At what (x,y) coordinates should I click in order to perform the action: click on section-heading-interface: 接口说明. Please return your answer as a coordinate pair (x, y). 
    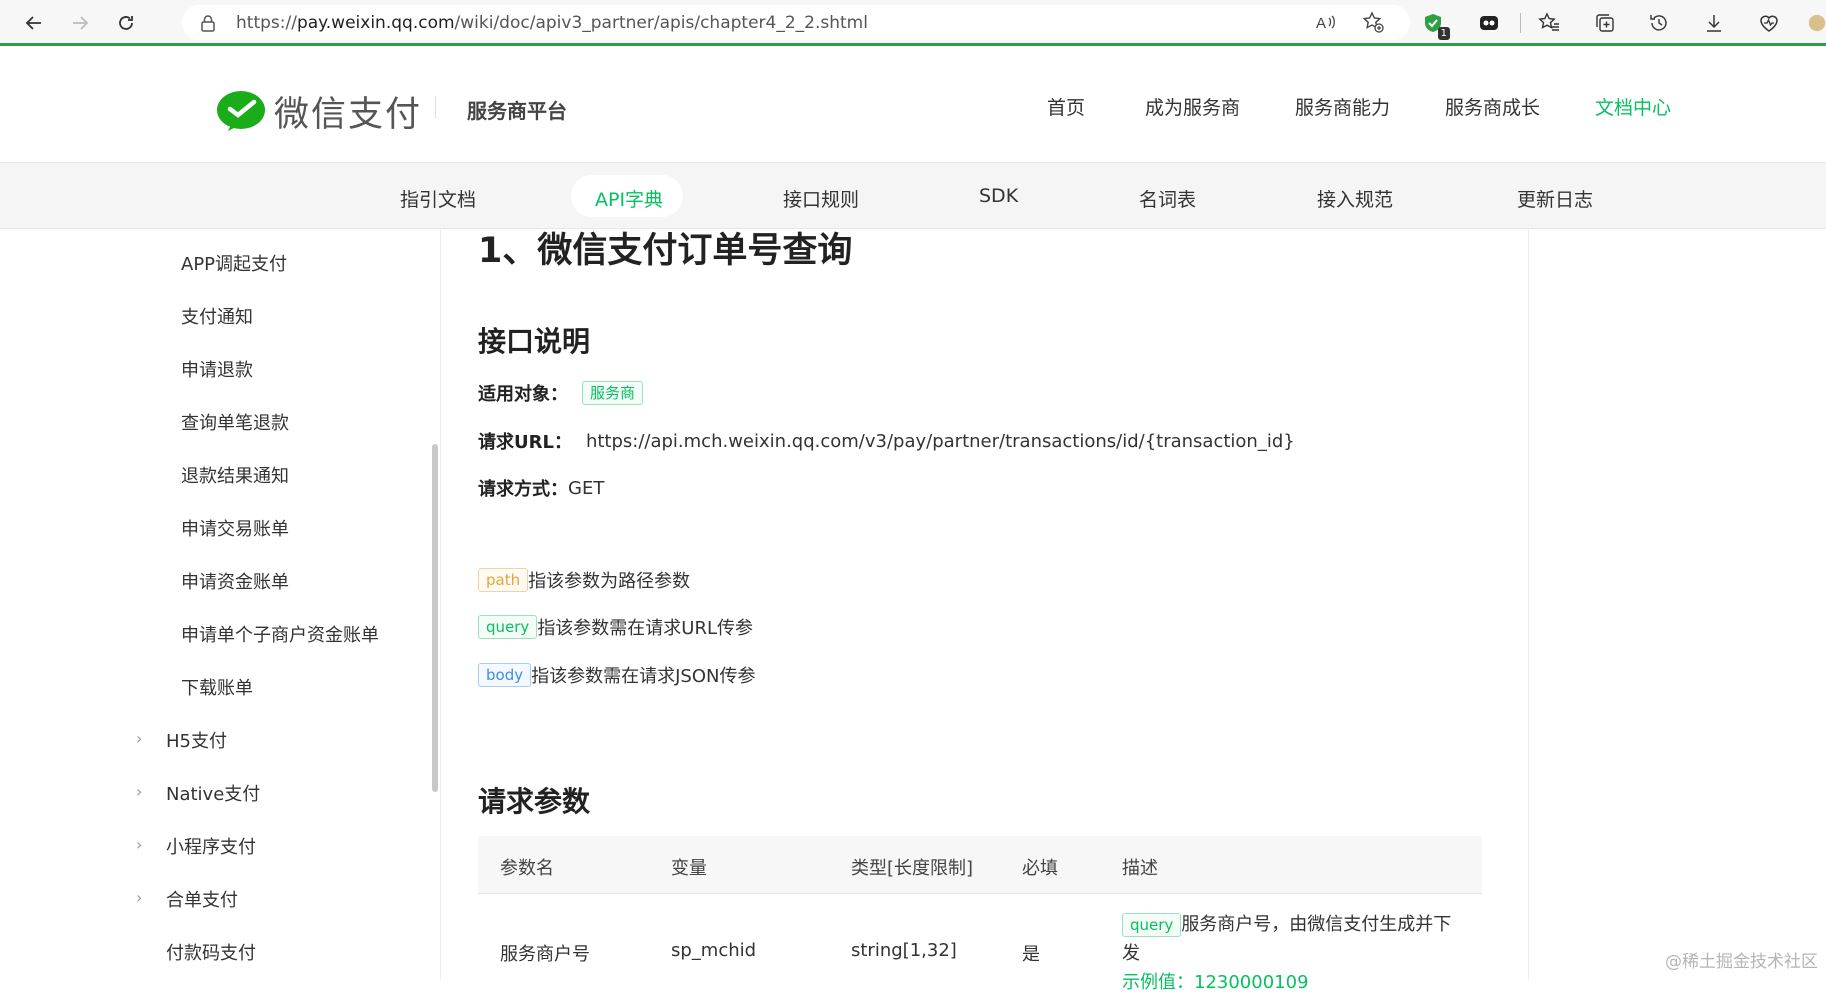
    Looking at the image, I should click on (534, 340).